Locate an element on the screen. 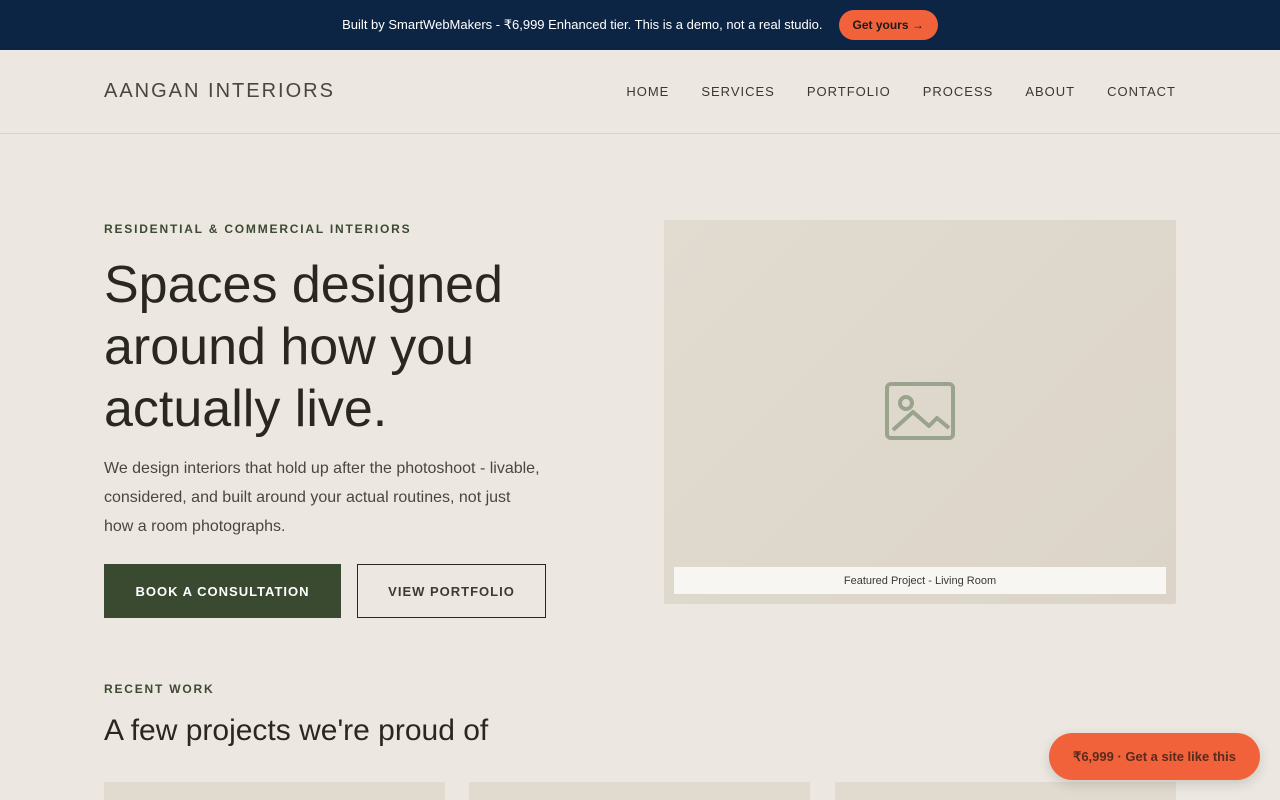 Image resolution: width=1280 pixels, height=800 pixels. nav-home: HOME is located at coordinates (647, 91).